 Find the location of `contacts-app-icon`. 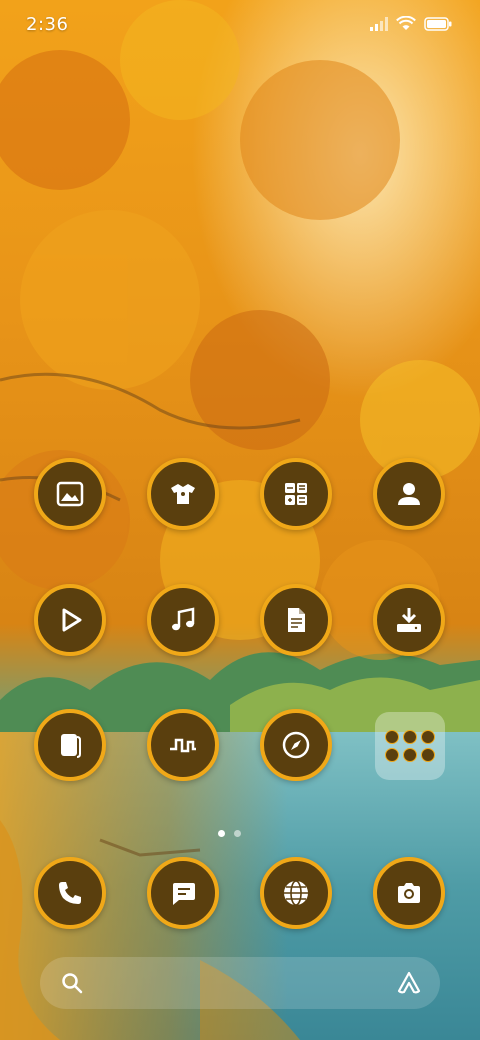

contacts-app-icon is located at coordinates (409, 494).